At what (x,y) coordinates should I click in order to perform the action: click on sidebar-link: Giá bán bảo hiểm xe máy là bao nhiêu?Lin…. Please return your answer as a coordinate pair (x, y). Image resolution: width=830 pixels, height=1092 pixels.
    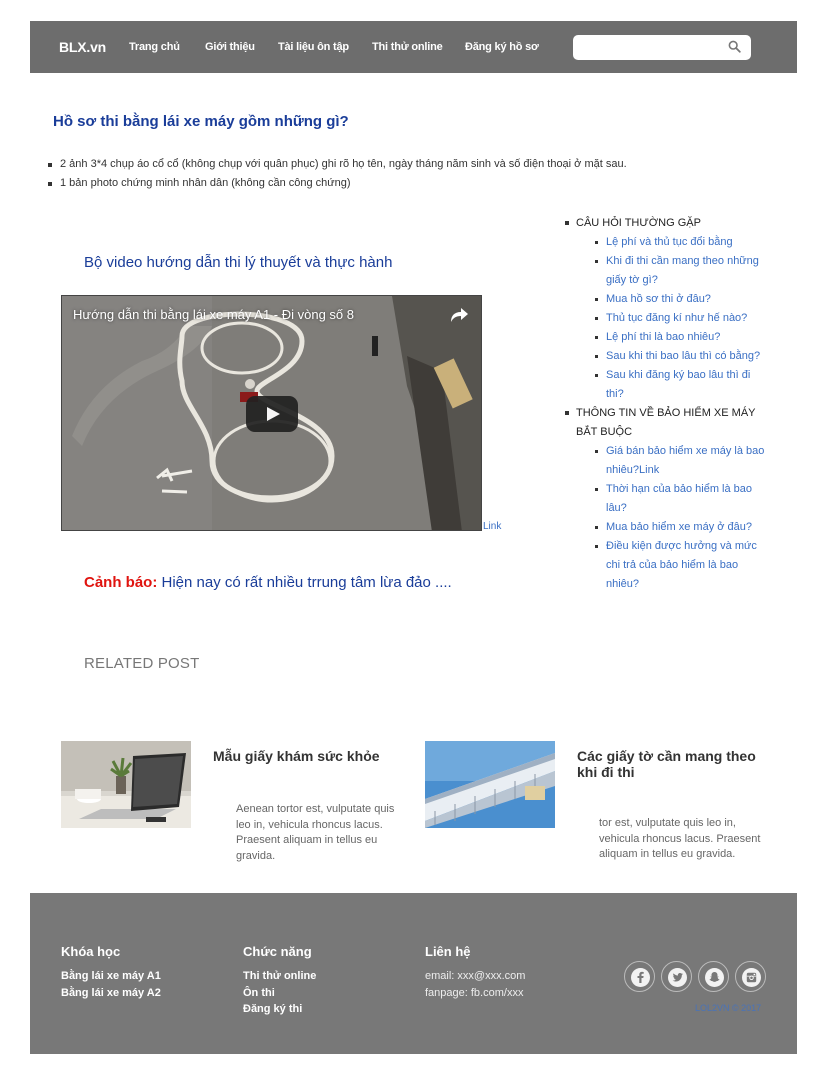
    Looking at the image, I should click on (685, 460).